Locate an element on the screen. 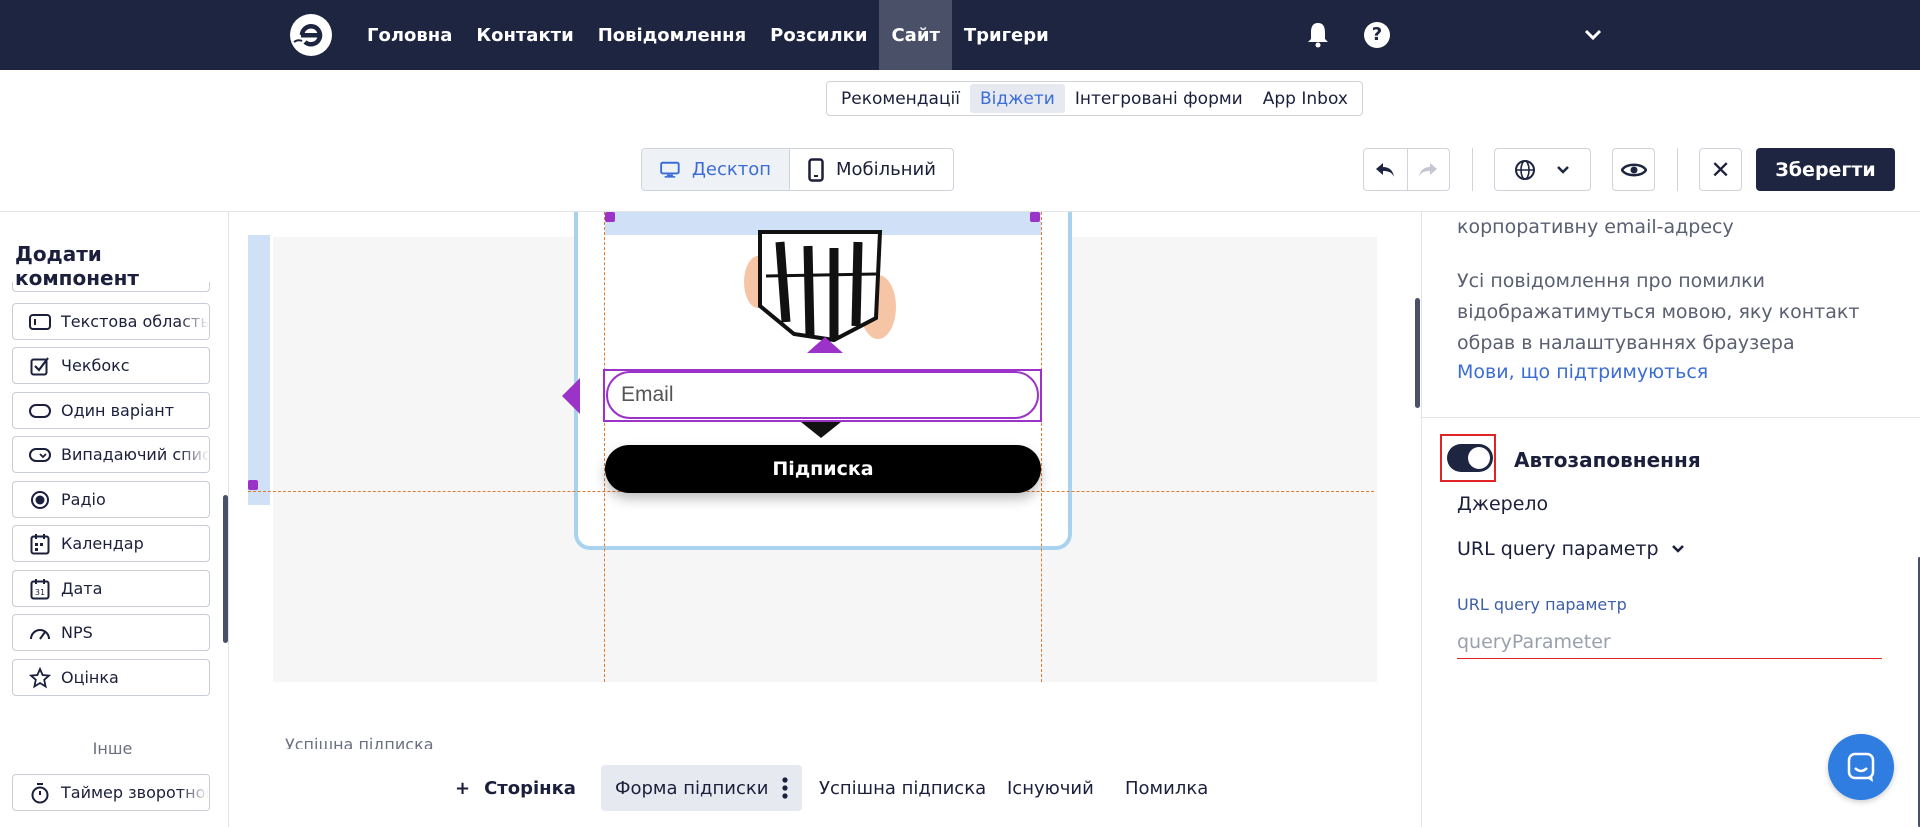  component-textarea: Текстова область is located at coordinates (111, 321).